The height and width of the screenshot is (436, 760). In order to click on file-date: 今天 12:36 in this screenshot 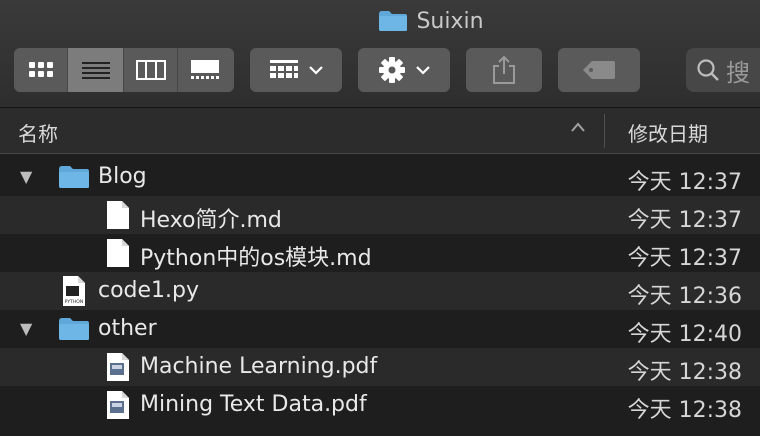, I will do `click(684, 296)`.